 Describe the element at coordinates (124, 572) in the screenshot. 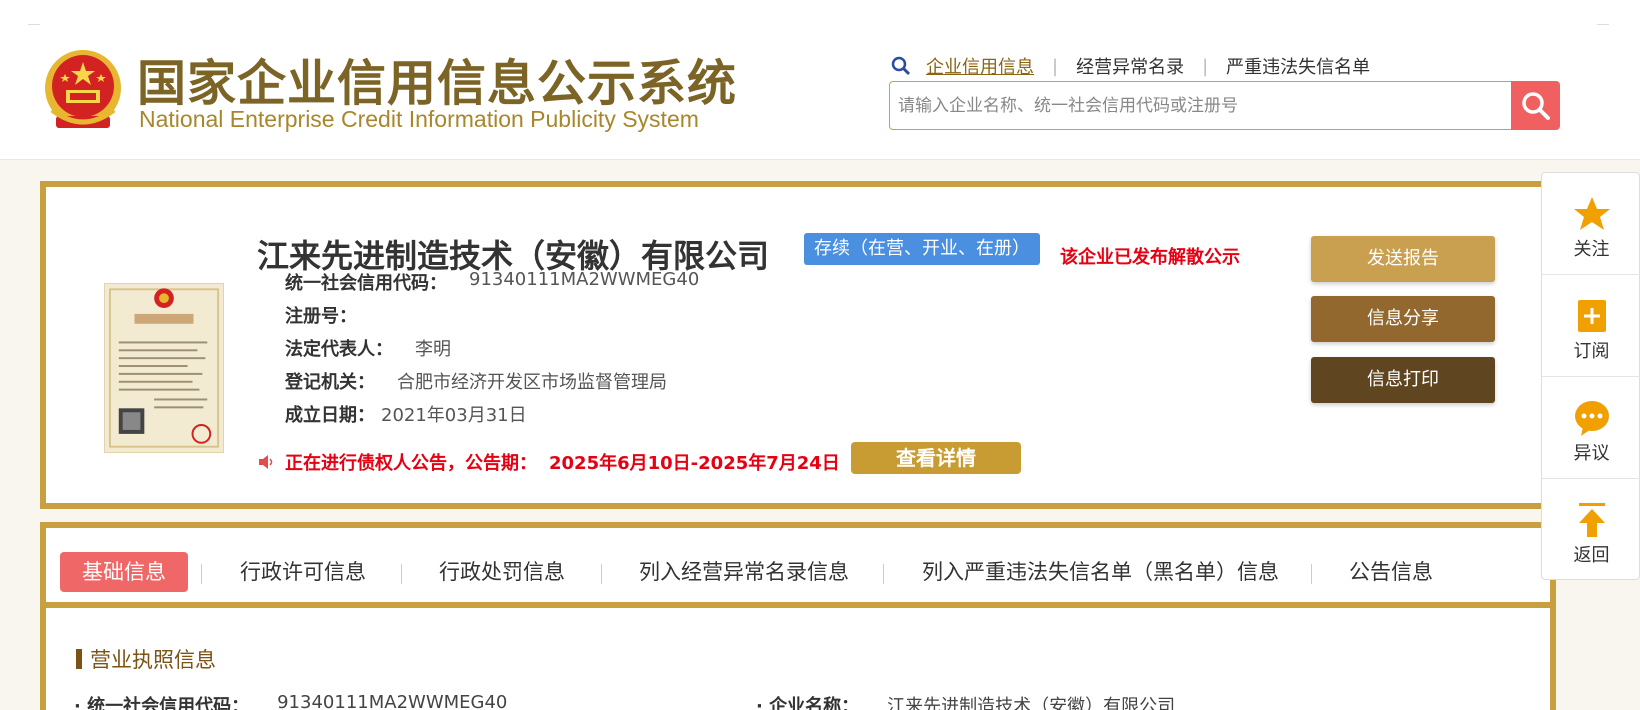

I see `tab-basic-info: 基础信息` at that location.